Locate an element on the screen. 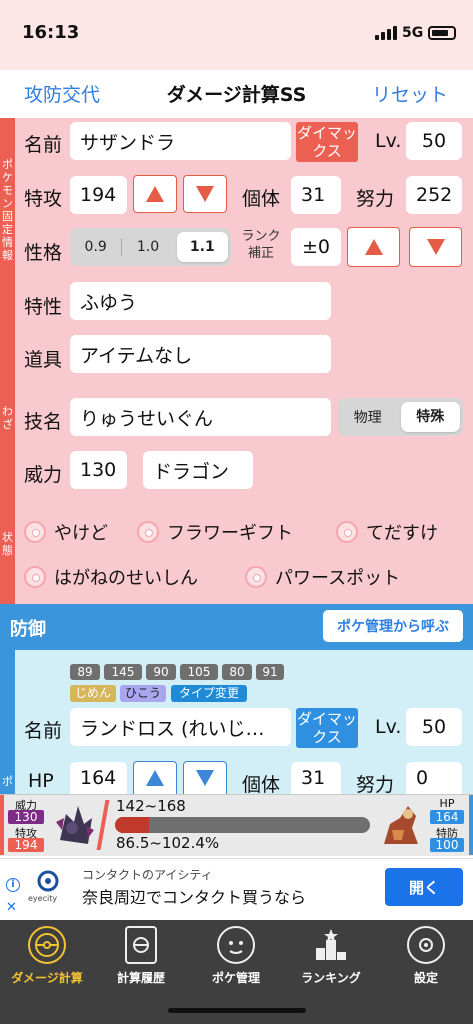 The width and height of the screenshot is (473, 1024). defender-hp-field: 164 is located at coordinates (98, 778).